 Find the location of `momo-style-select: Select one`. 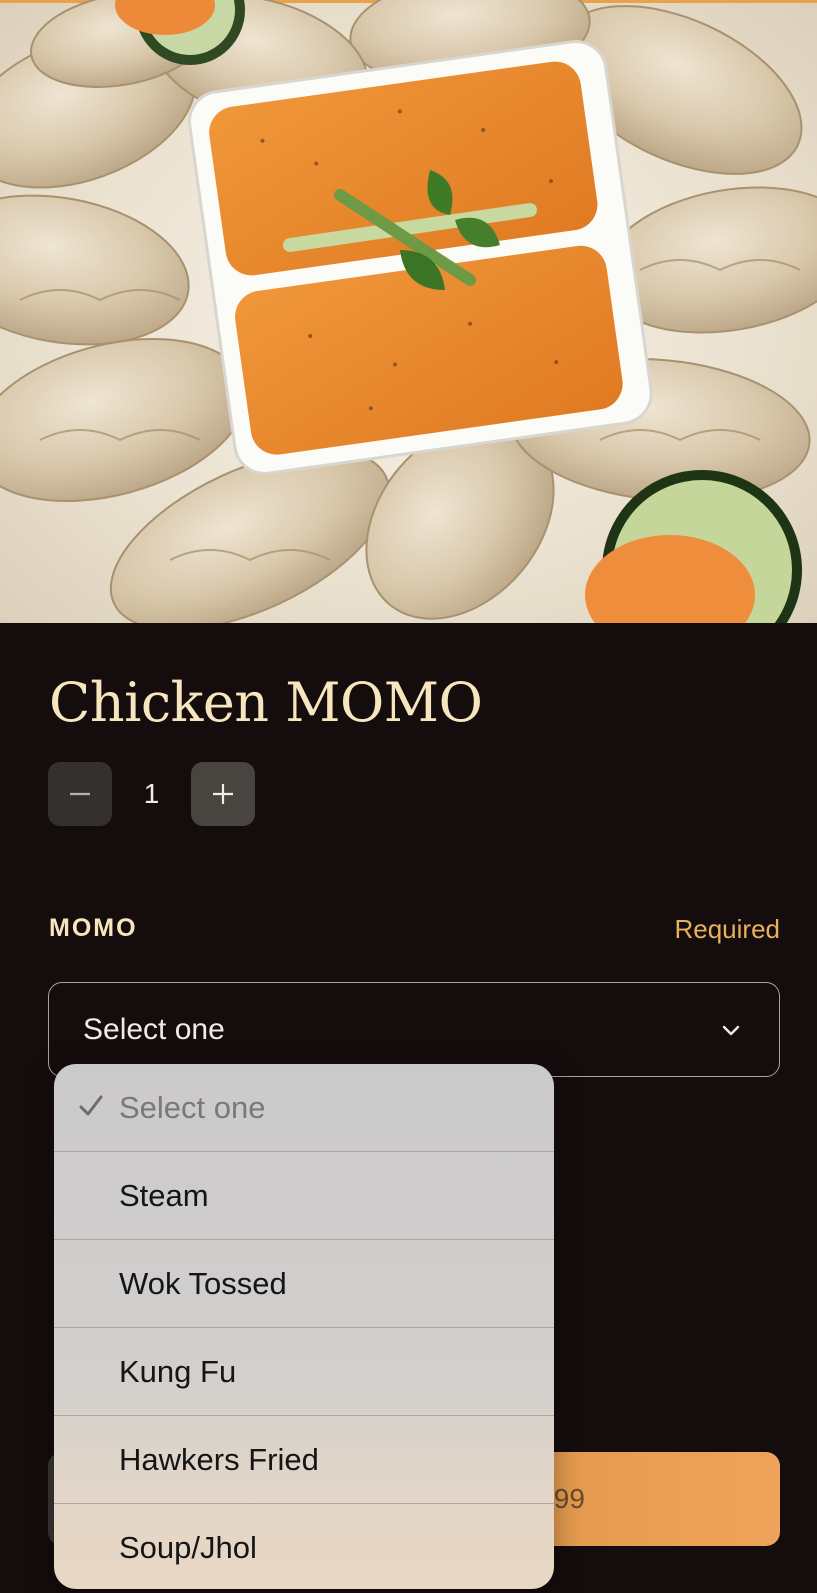

momo-style-select: Select one is located at coordinates (414, 1029).